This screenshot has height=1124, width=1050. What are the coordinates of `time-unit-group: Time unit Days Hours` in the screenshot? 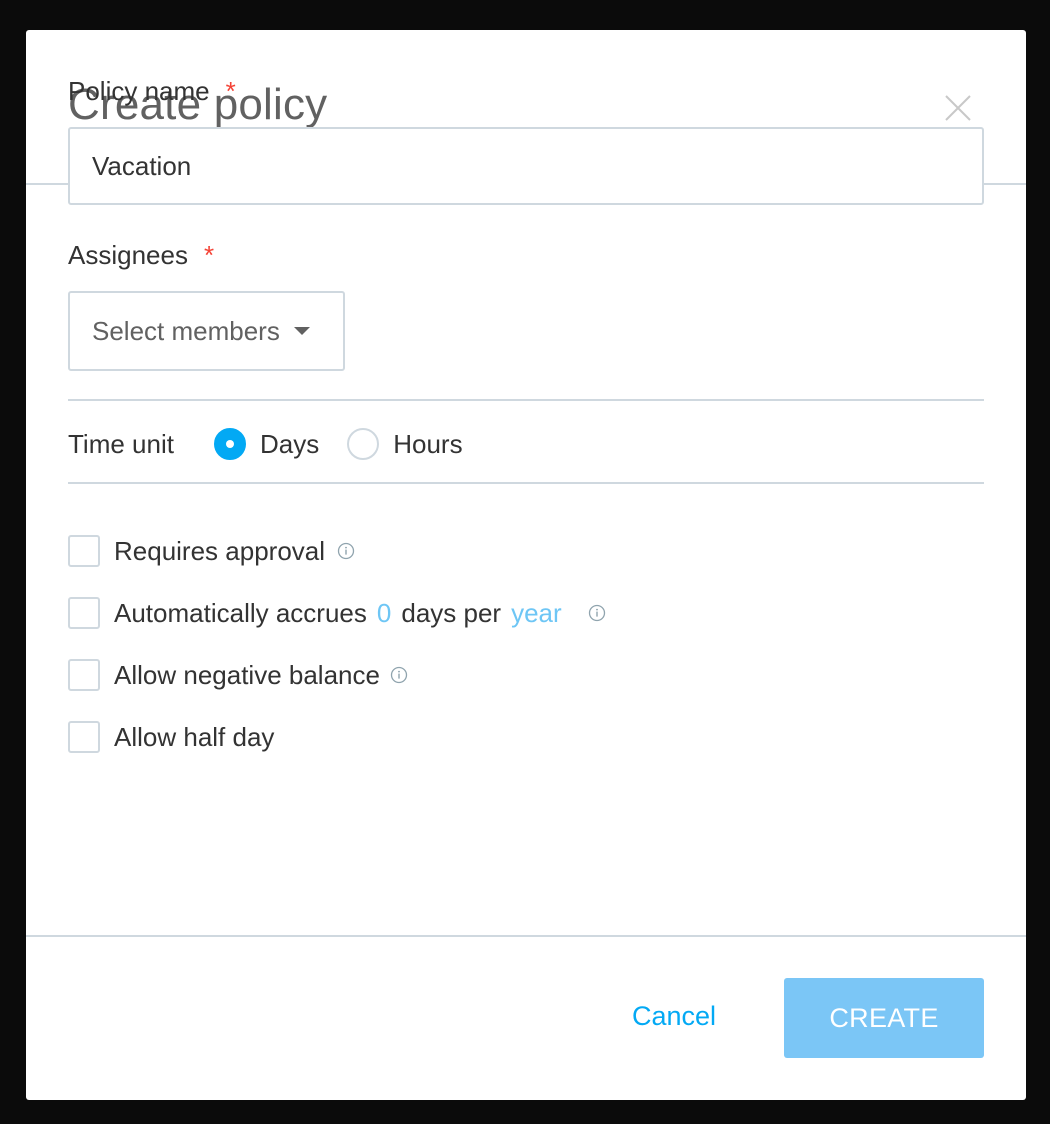 It's located at (265, 444).